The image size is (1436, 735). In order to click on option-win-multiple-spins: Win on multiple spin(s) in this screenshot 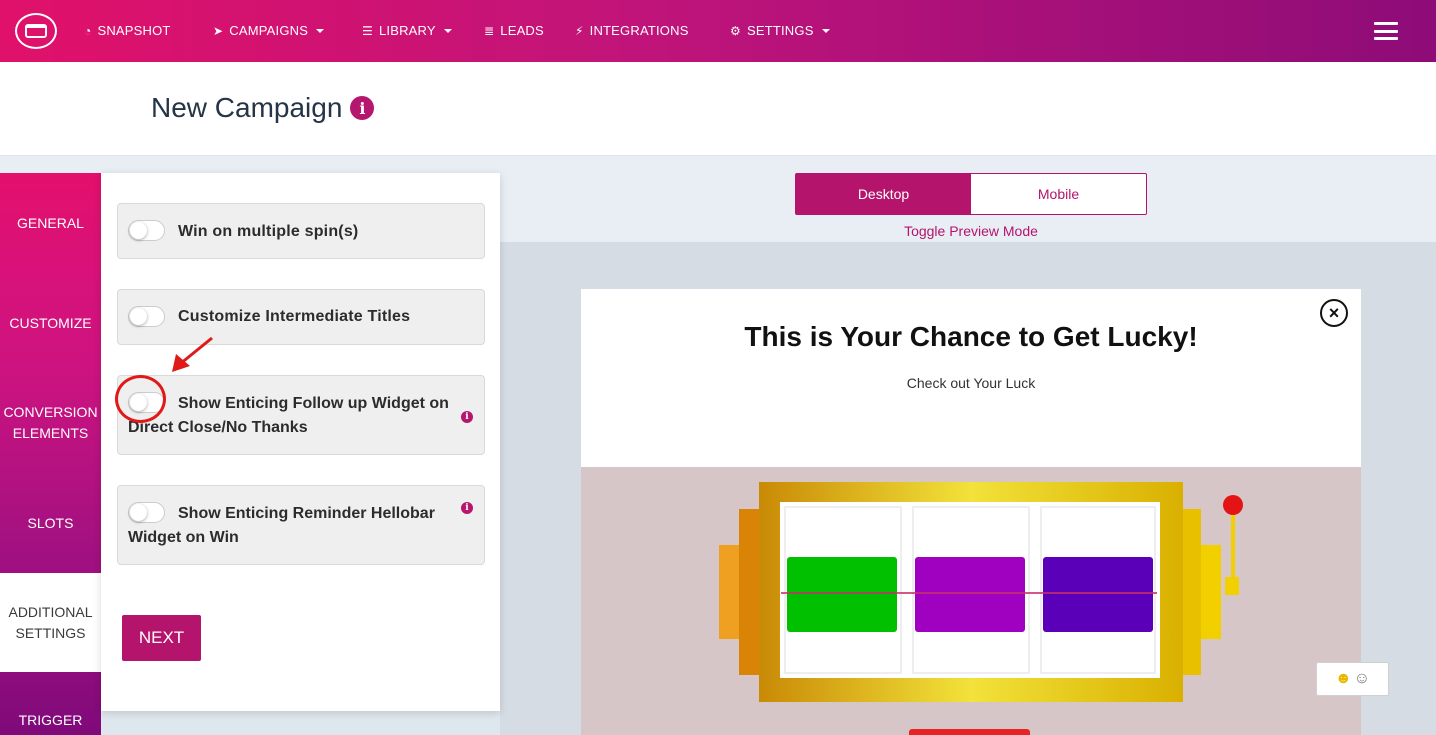, I will do `click(301, 231)`.